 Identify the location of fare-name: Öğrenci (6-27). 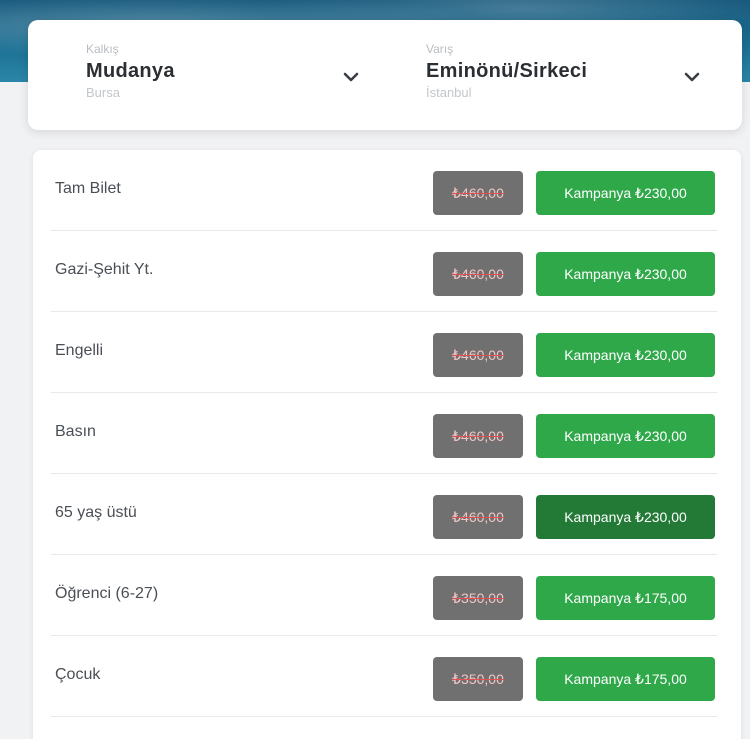
(107, 593).